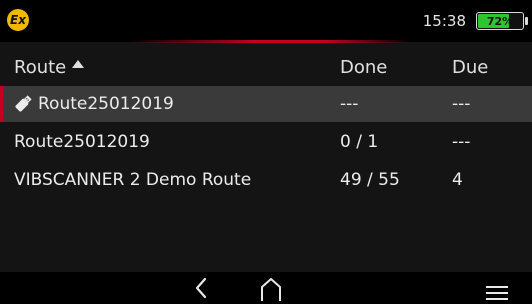 This screenshot has height=304, width=532. Describe the element at coordinates (270, 41) in the screenshot. I see `header-accent-line` at that location.